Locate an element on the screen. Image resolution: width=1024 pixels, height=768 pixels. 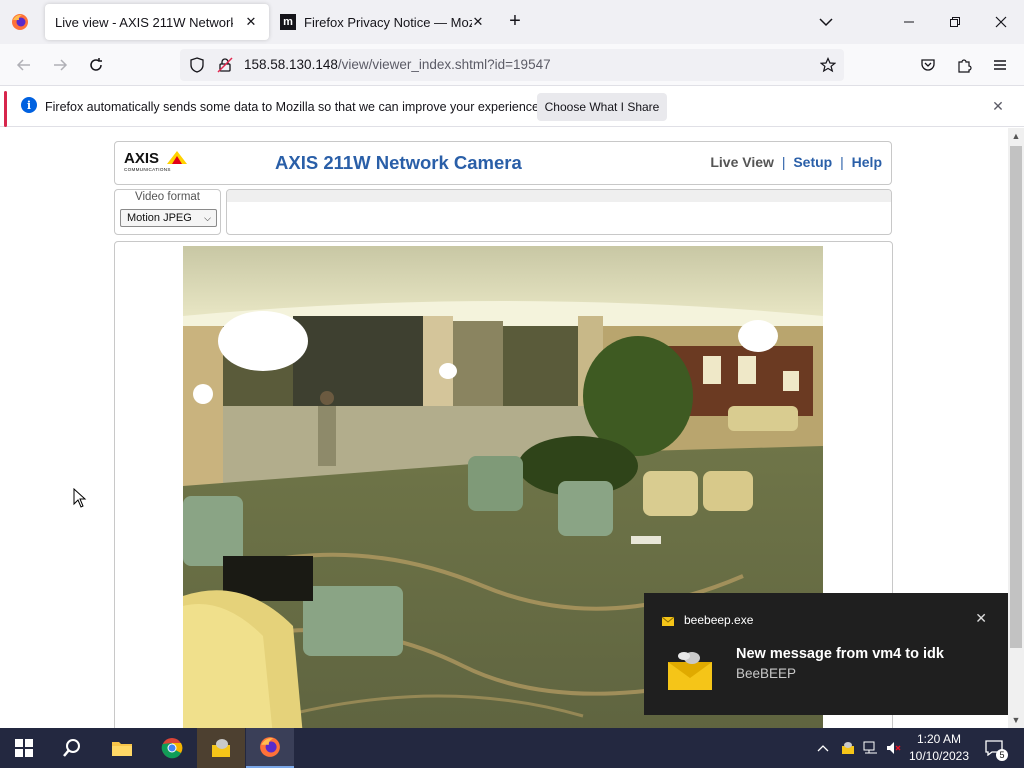
camera-title: AXIS 211W Network Camera is located at coordinates (398, 162).